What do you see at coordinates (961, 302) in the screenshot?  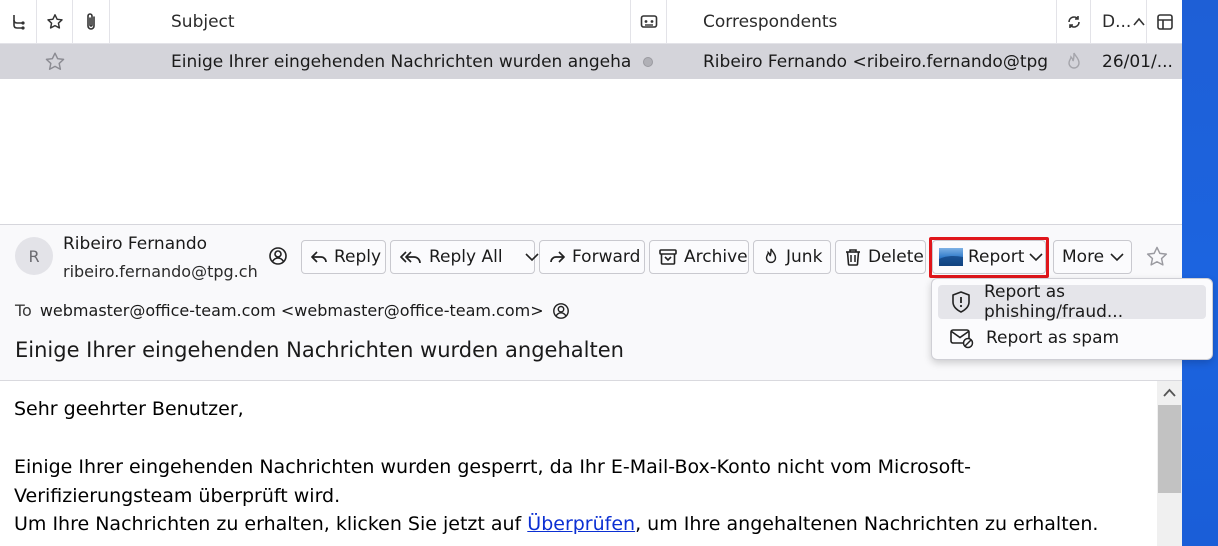 I see `shield-icon` at bounding box center [961, 302].